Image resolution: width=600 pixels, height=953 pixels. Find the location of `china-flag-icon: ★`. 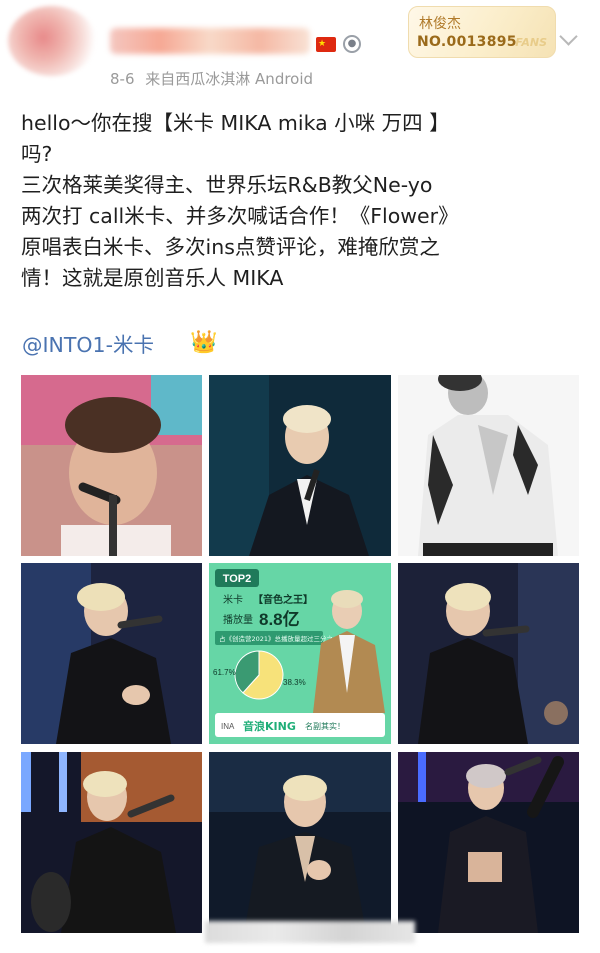

china-flag-icon: ★ is located at coordinates (326, 44).